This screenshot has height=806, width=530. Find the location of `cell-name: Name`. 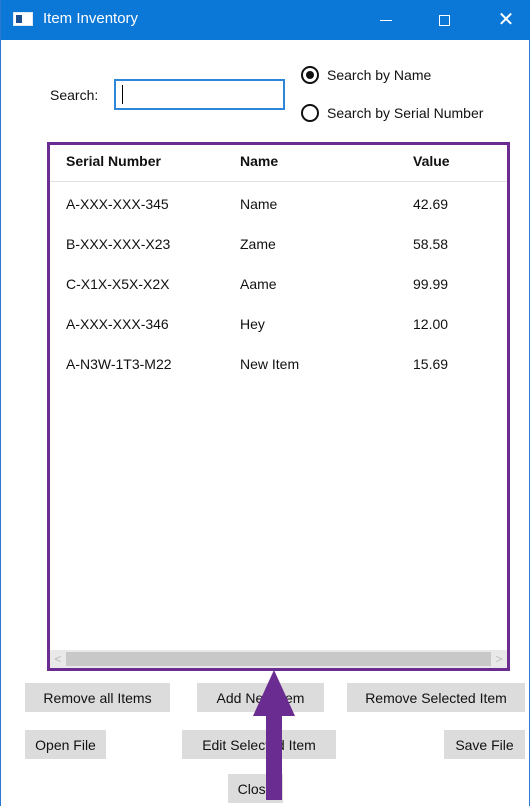

cell-name: Name is located at coordinates (259, 204).